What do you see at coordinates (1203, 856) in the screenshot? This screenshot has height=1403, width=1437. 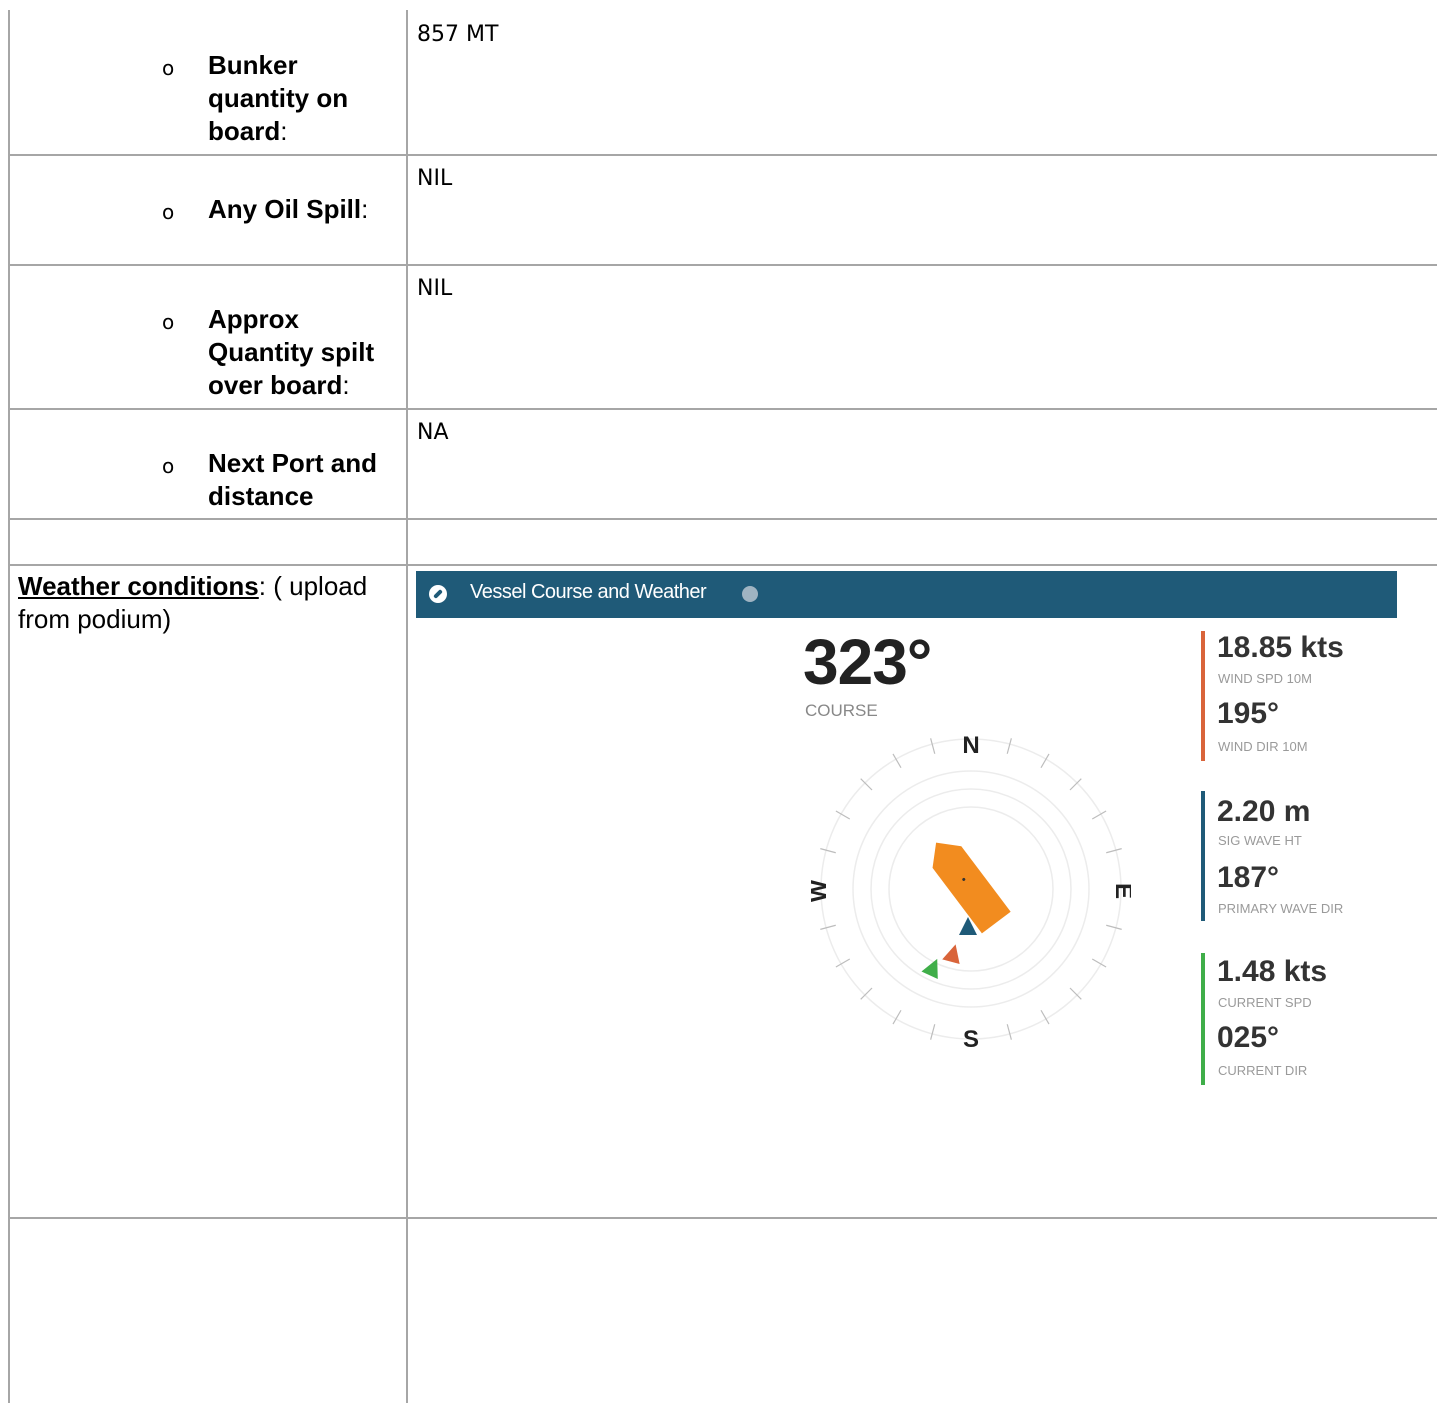 I see `wave-color-bar` at bounding box center [1203, 856].